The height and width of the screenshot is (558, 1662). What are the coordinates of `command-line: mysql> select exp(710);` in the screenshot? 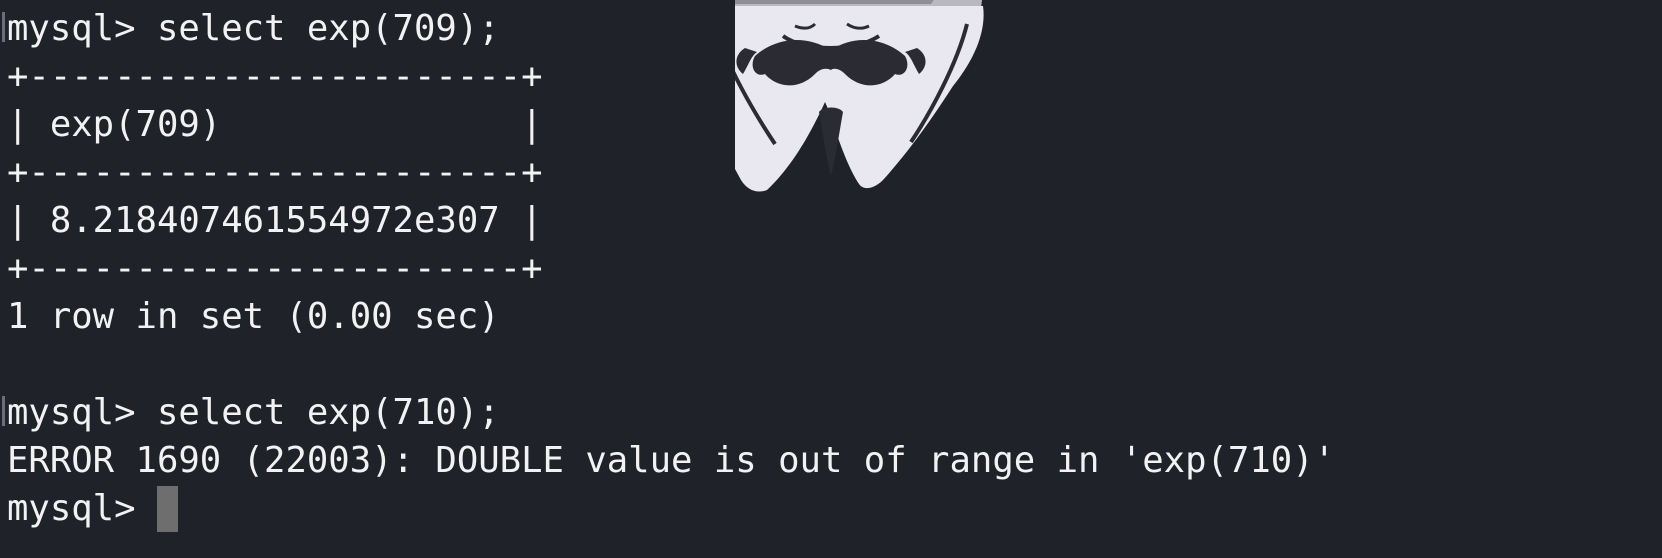 It's located at (253, 412).